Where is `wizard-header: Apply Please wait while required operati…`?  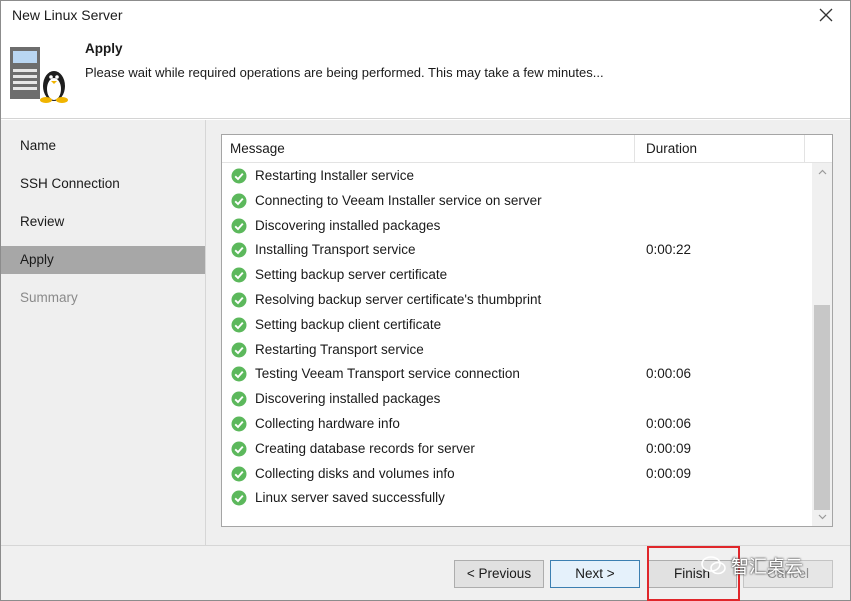 wizard-header: Apply Please wait while required operati… is located at coordinates (425, 75).